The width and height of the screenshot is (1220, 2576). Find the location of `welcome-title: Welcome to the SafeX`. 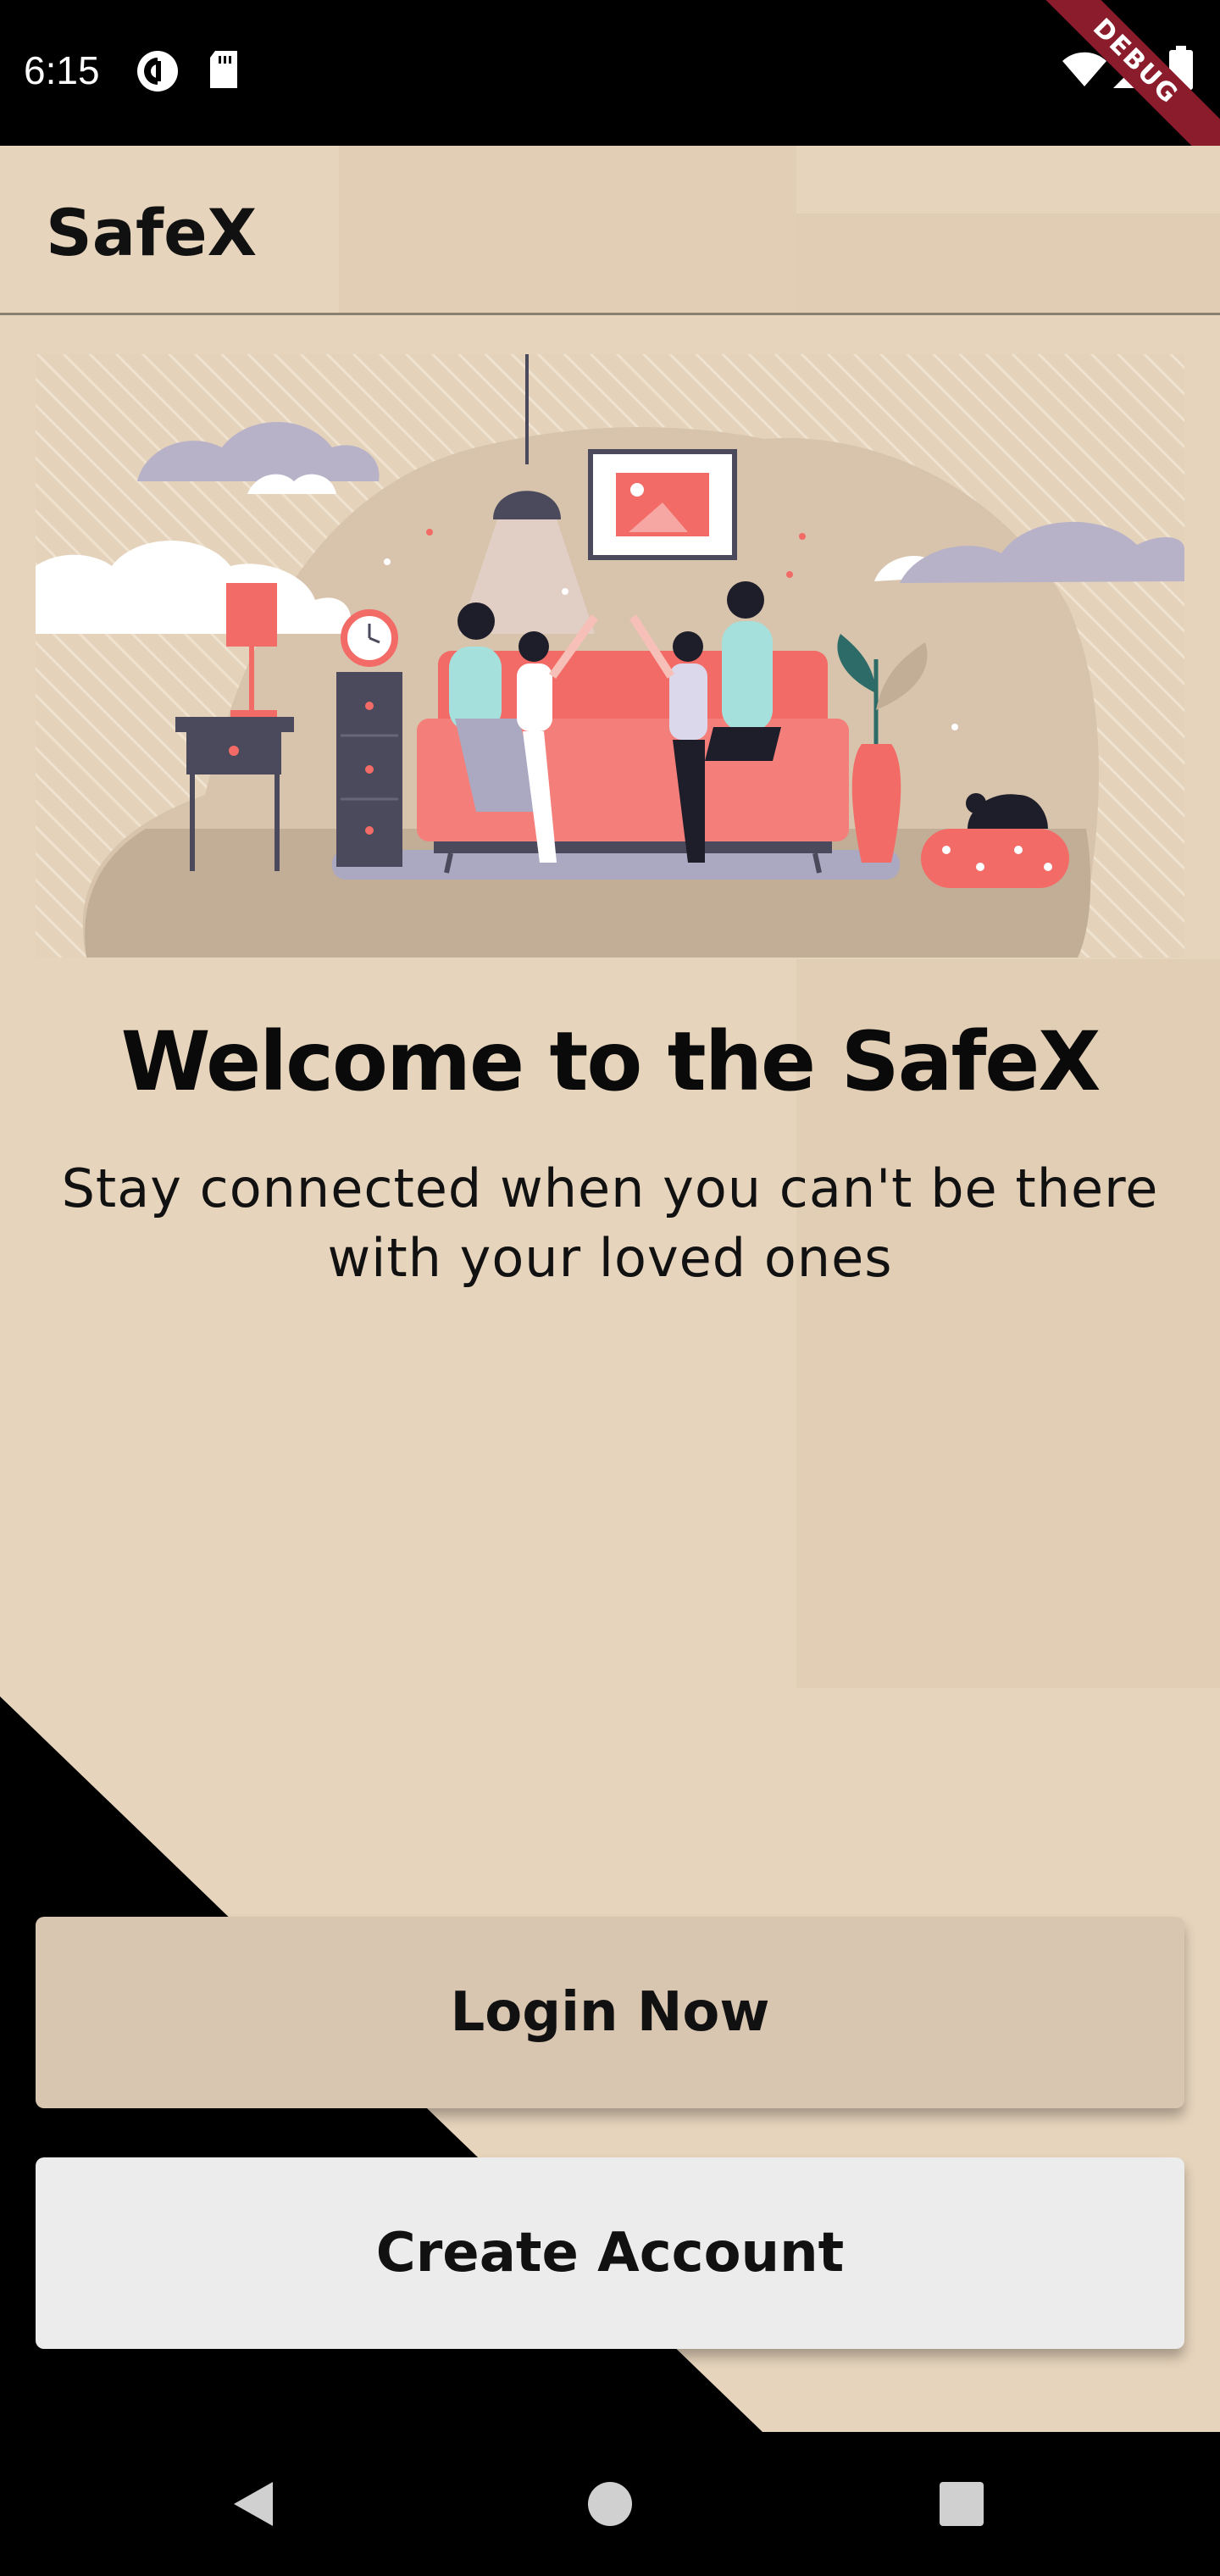

welcome-title: Welcome to the SafeX is located at coordinates (610, 1061).